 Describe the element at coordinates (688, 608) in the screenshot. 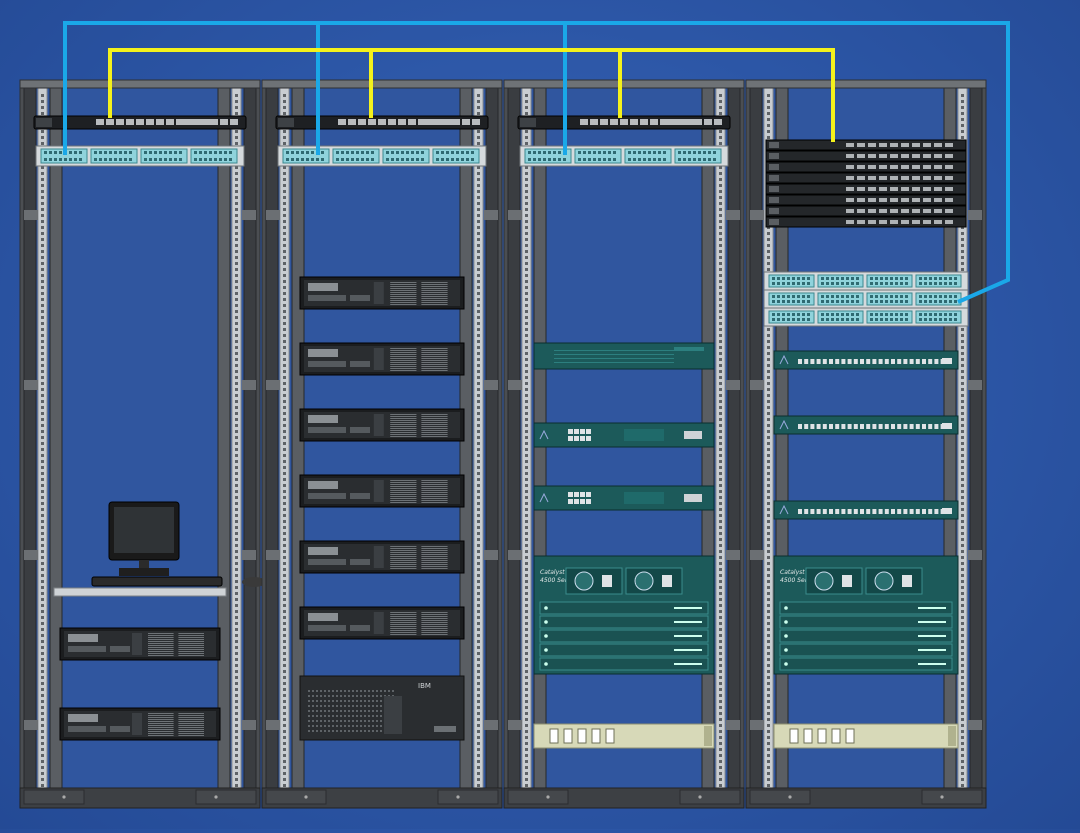

I see `card-handle` at that location.